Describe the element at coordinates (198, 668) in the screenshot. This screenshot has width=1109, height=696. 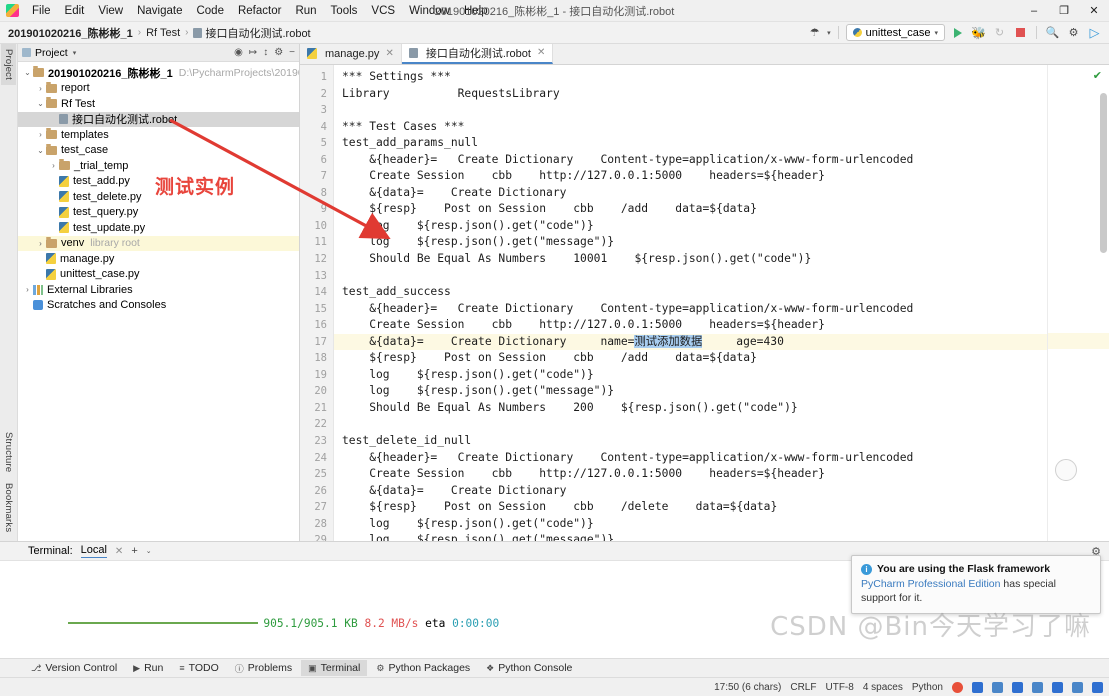
I see `toolwindow-button-todo: ≡ TODO` at that location.